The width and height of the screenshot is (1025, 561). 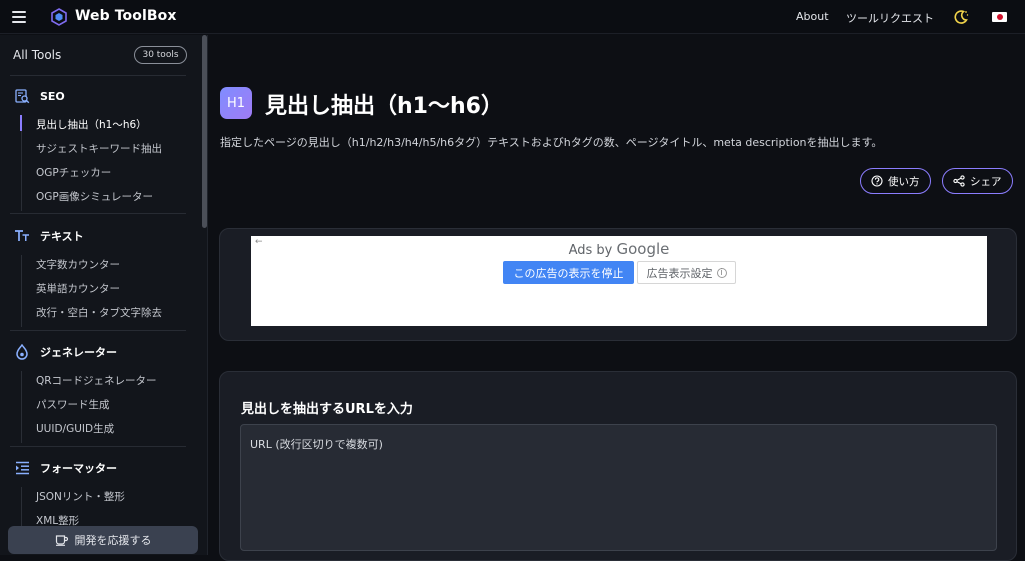 What do you see at coordinates (78, 288) in the screenshot?
I see `sidebar-item-word-counter: 英単語カウンター` at bounding box center [78, 288].